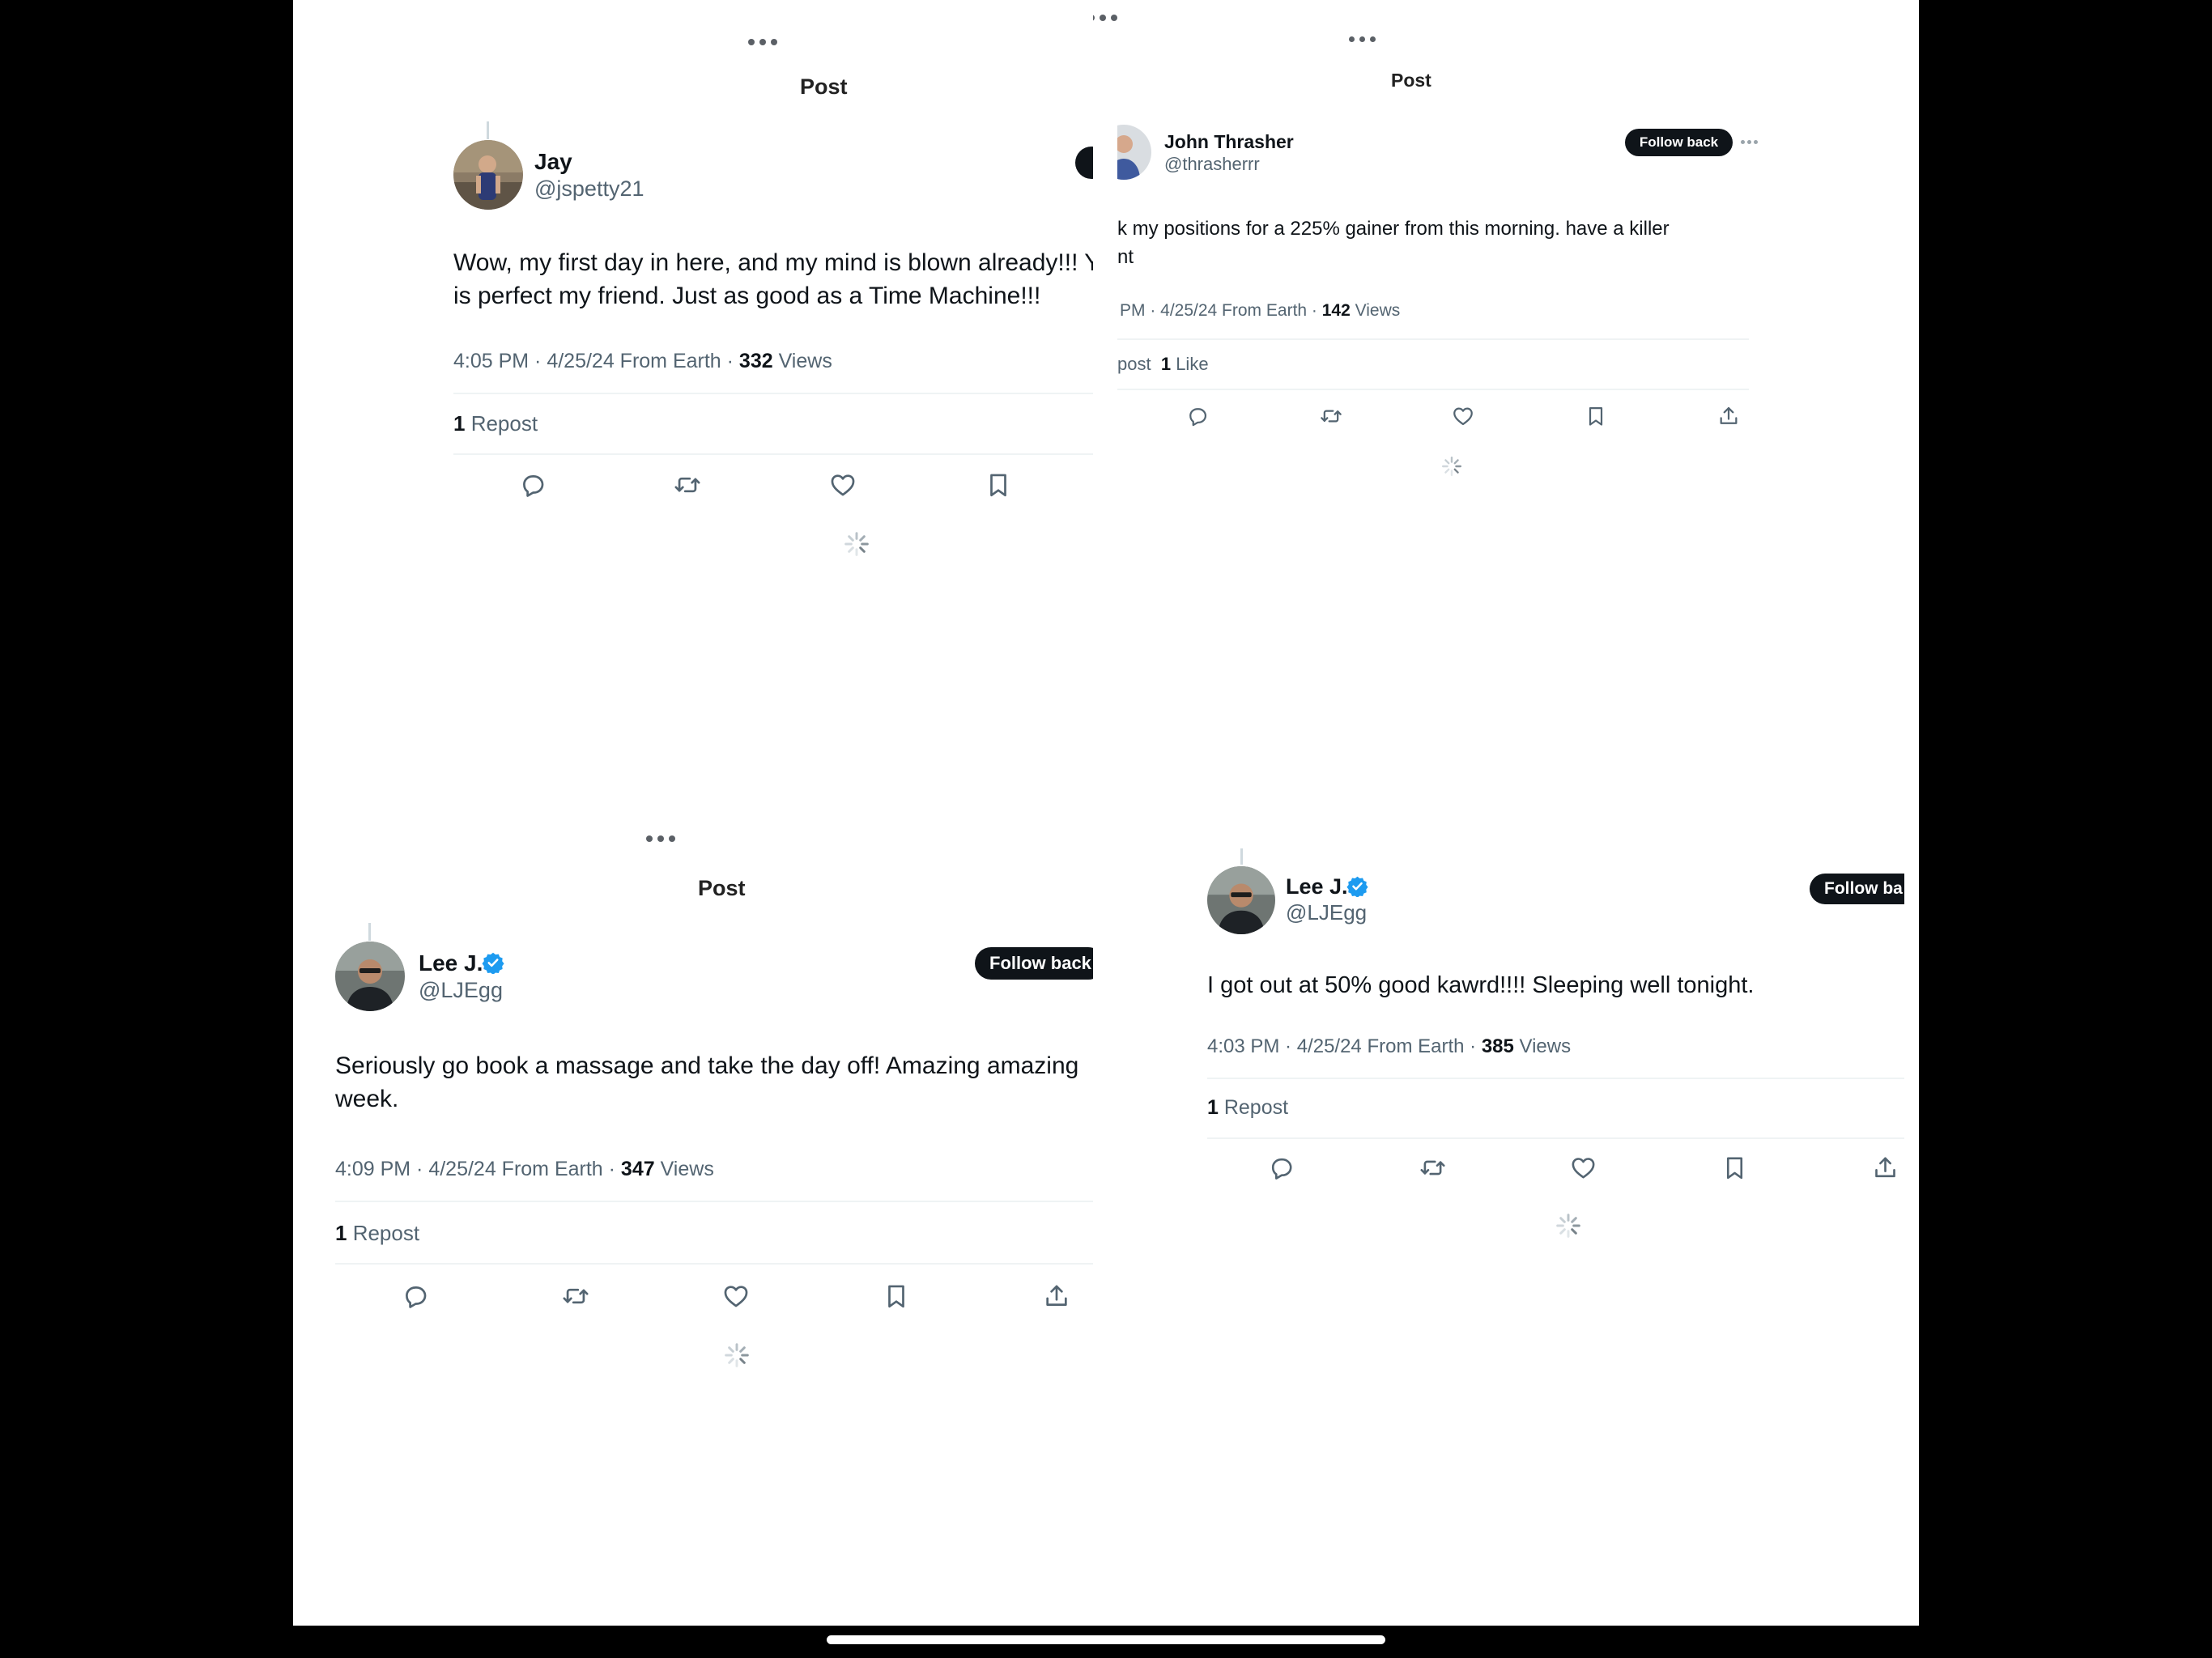 This screenshot has width=2212, height=1658. I want to click on post-meta: 4:05 PM · 4/25/24 From Earth · 332 Views, so click(643, 361).